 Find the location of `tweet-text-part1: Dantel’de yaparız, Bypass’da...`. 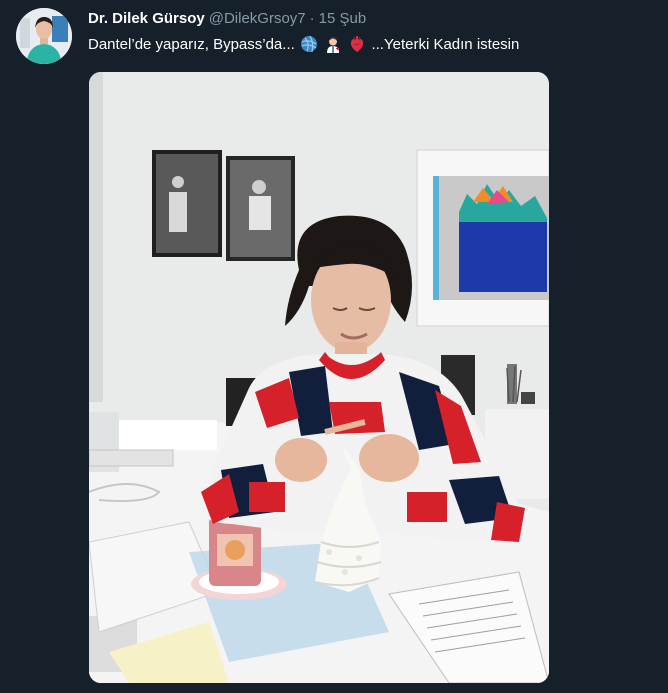

tweet-text-part1: Dantel’de yaparız, Bypass’da... is located at coordinates (191, 44).